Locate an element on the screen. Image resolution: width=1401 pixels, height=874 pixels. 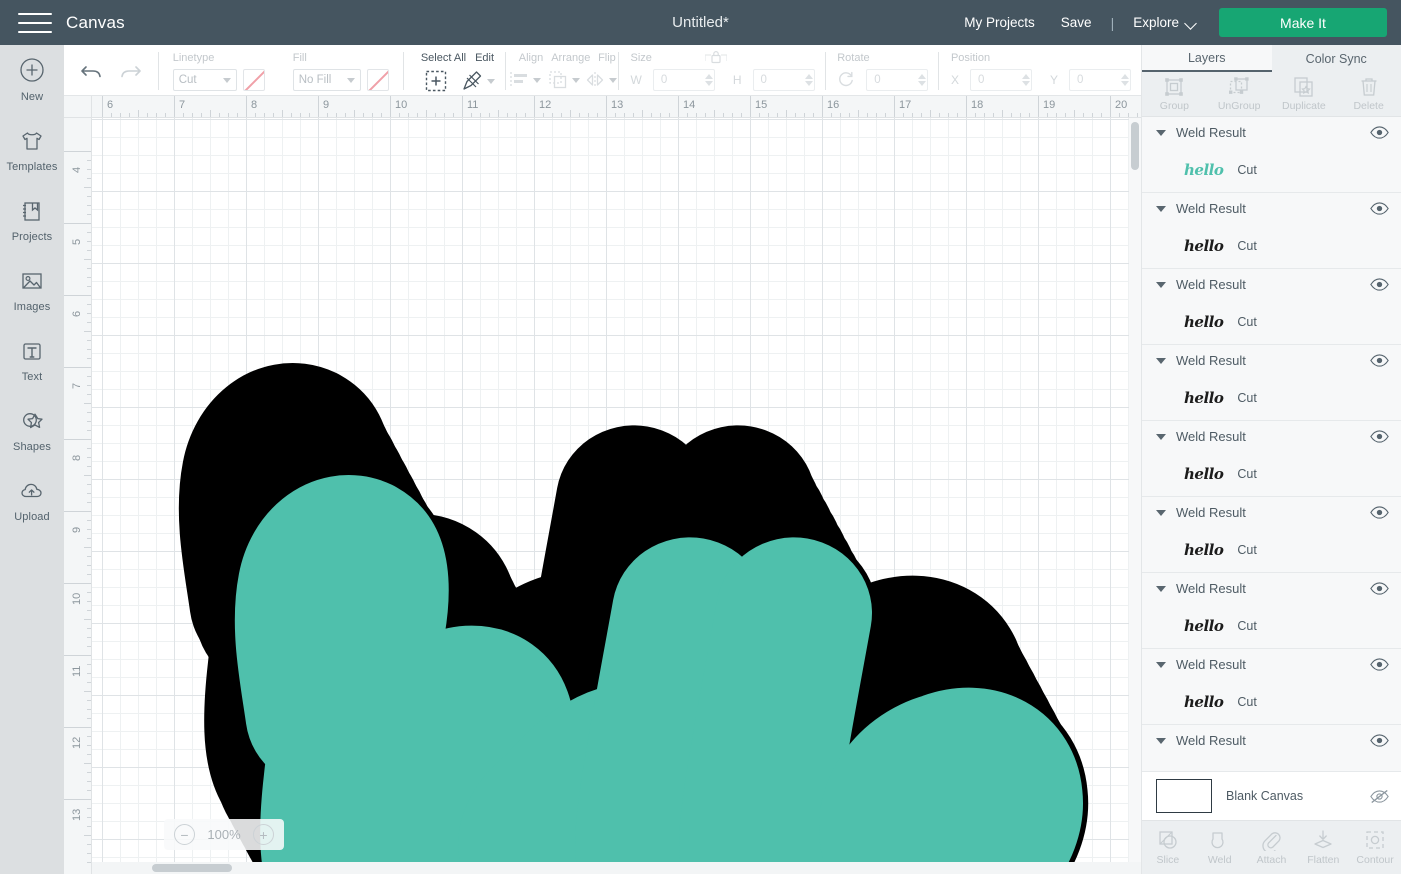
vertical-scrollbar-thumb is located at coordinates (1135, 146).